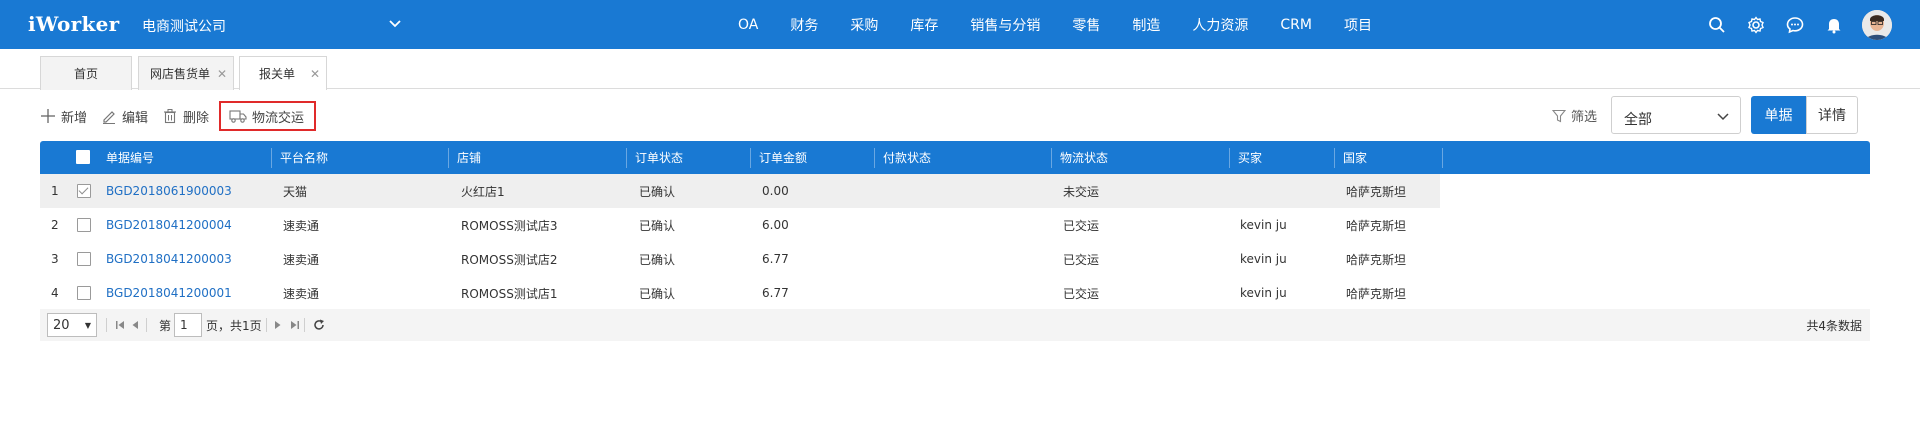  What do you see at coordinates (165, 325) in the screenshot?
I see `page-prefix: 第` at bounding box center [165, 325].